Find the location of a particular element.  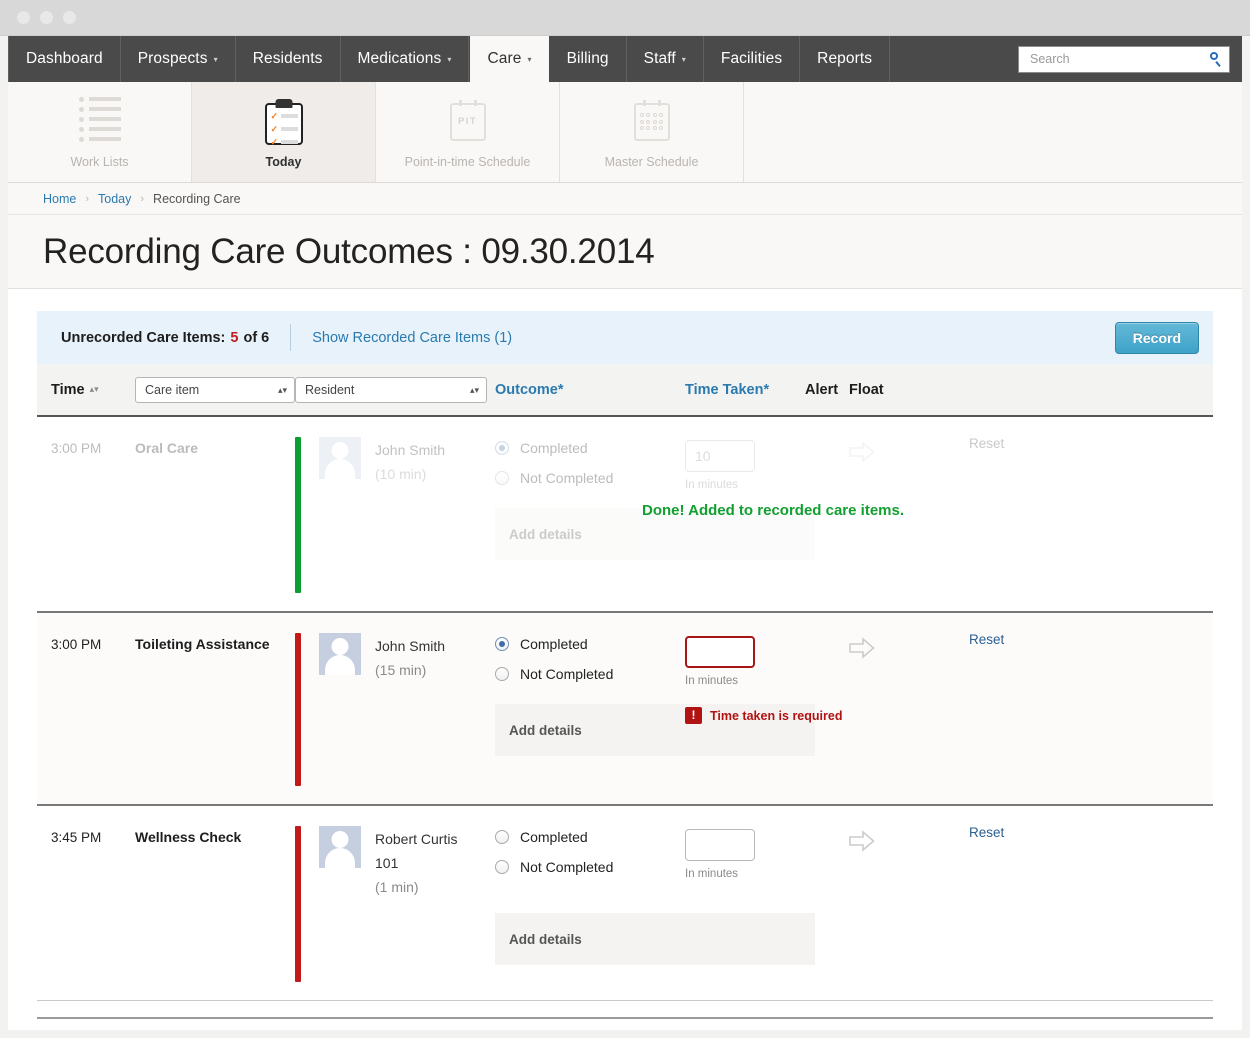

radio-not-completed-label: Not Completed is located at coordinates (567, 478).